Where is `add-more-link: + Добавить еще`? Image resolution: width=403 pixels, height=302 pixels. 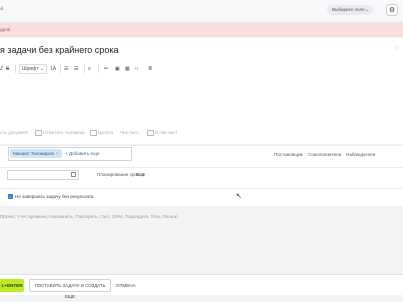 add-more-link: + Добавить еще is located at coordinates (82, 153).